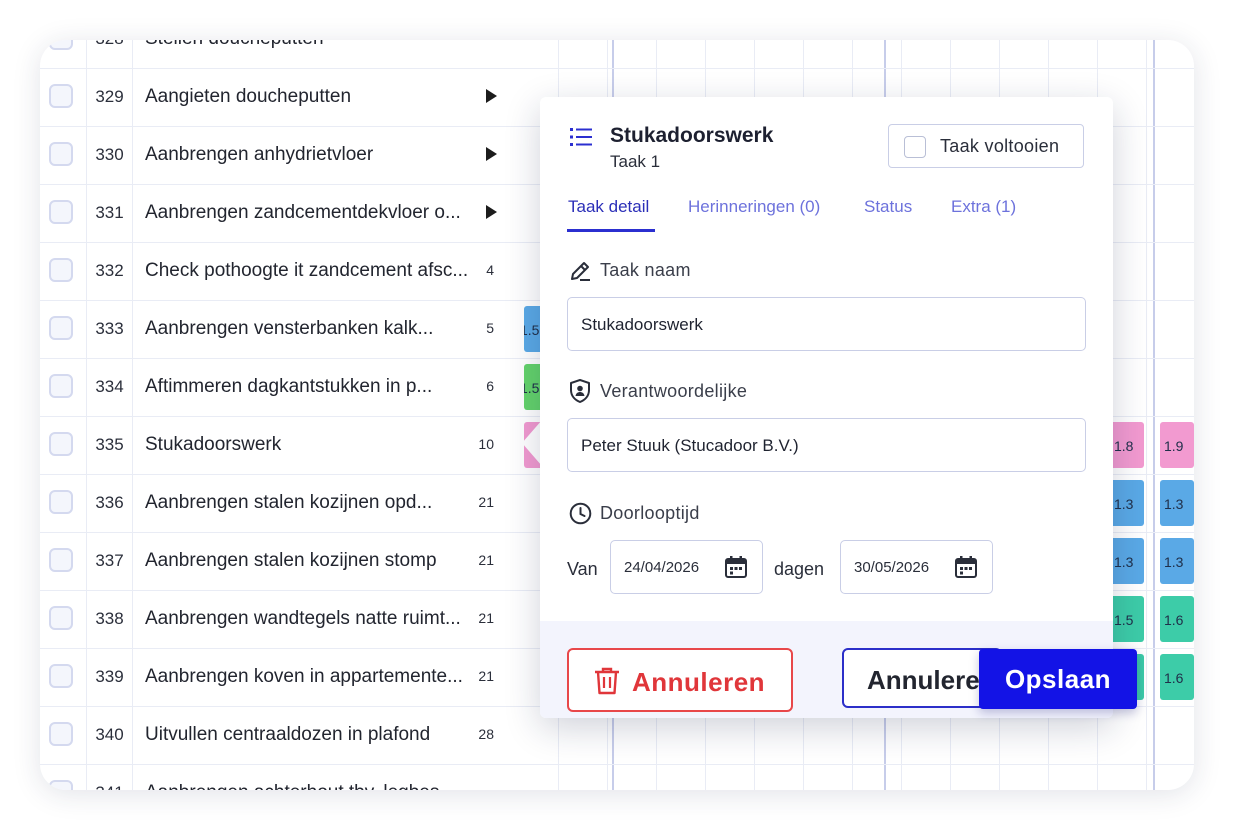 The image size is (1234, 830). I want to click on gantt-bar-label: 1.6, so click(1174, 620).